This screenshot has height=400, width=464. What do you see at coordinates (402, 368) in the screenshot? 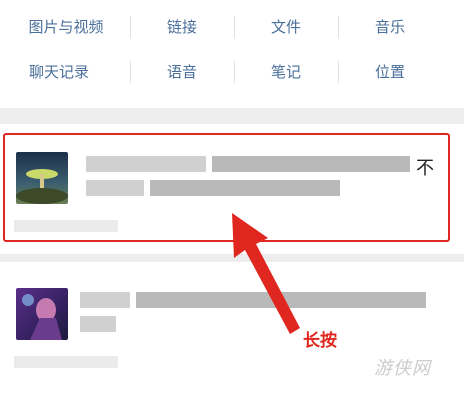
I see `watermark-logo: 游侠网` at bounding box center [402, 368].